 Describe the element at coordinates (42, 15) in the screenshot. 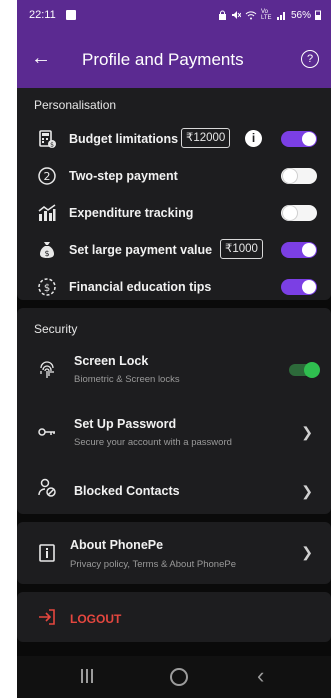

I see `status-time: 22:11` at that location.